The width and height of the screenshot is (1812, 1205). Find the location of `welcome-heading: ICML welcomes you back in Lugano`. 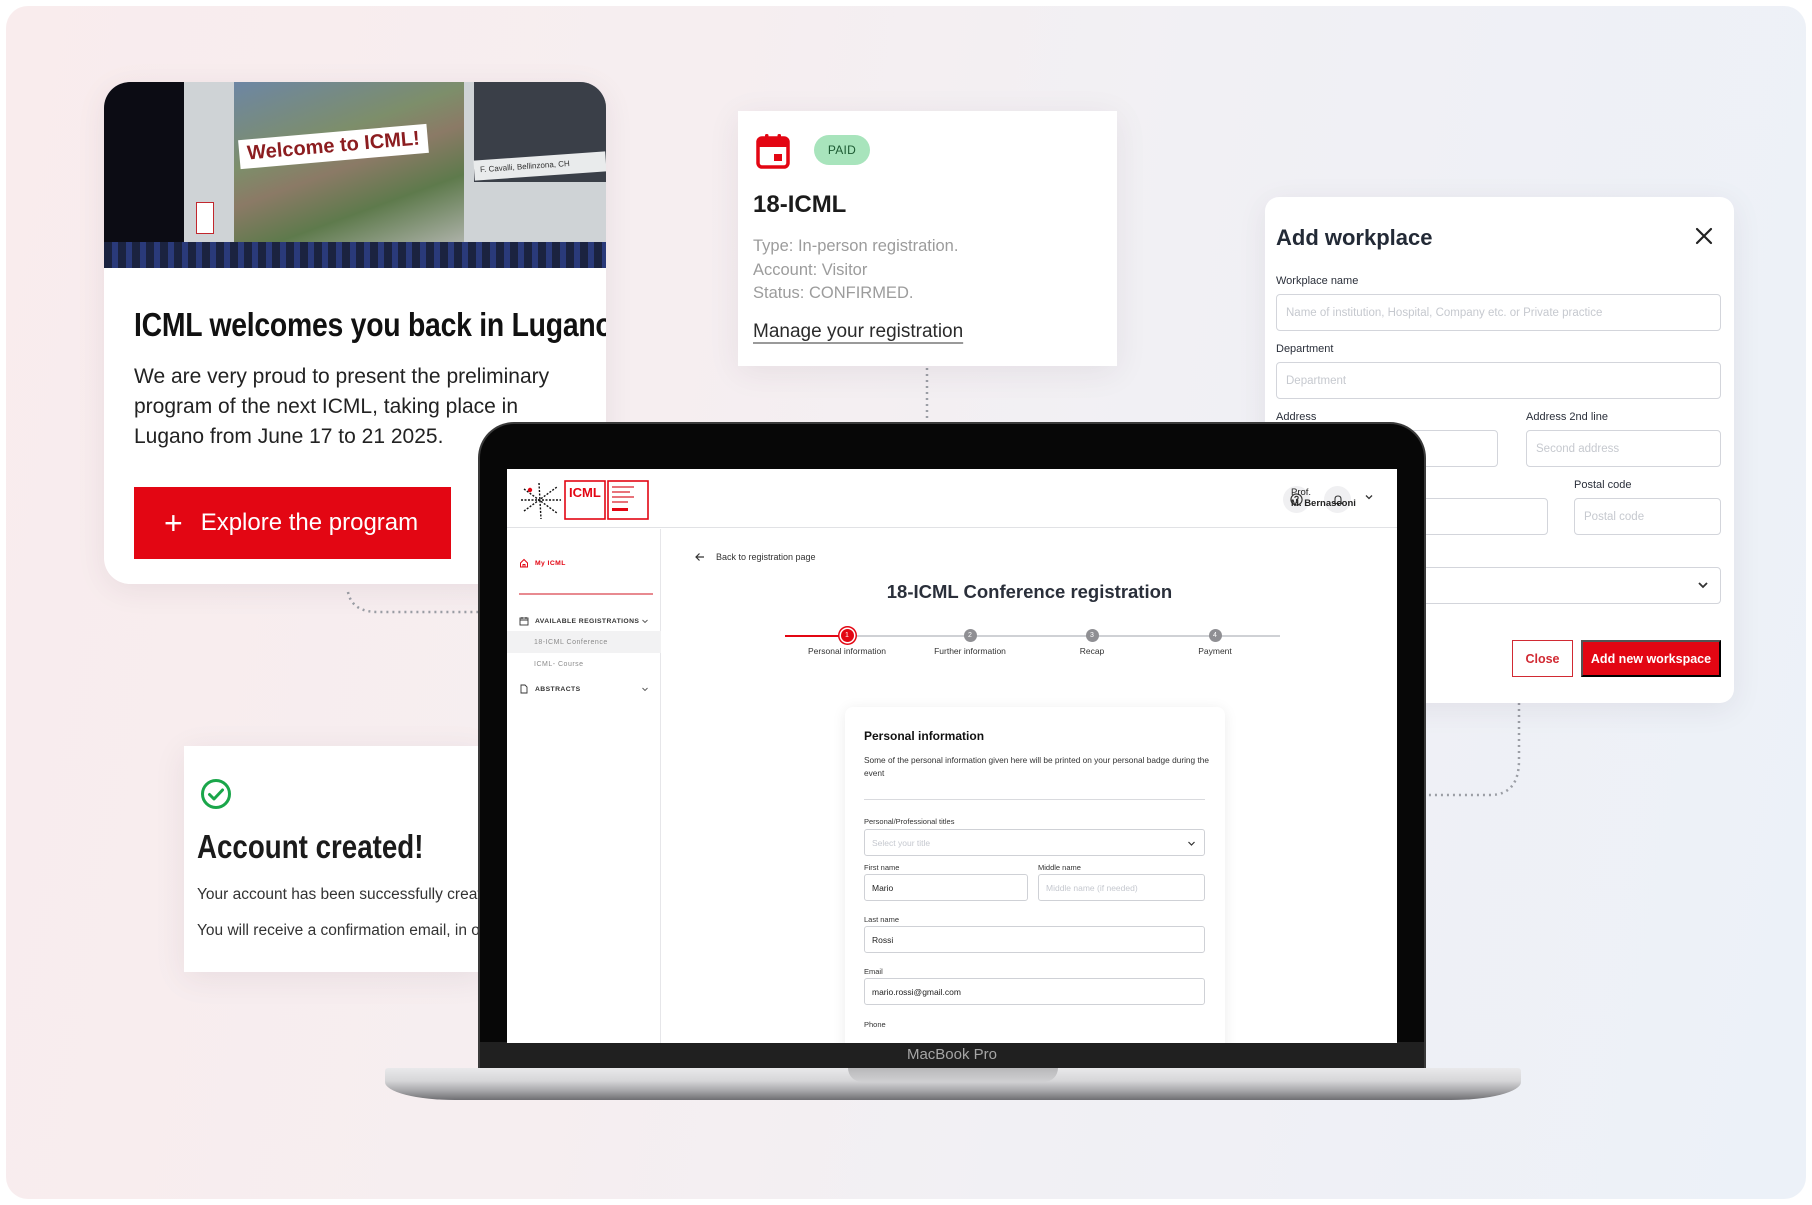

welcome-heading: ICML welcomes you back in Lugano is located at coordinates (370, 324).